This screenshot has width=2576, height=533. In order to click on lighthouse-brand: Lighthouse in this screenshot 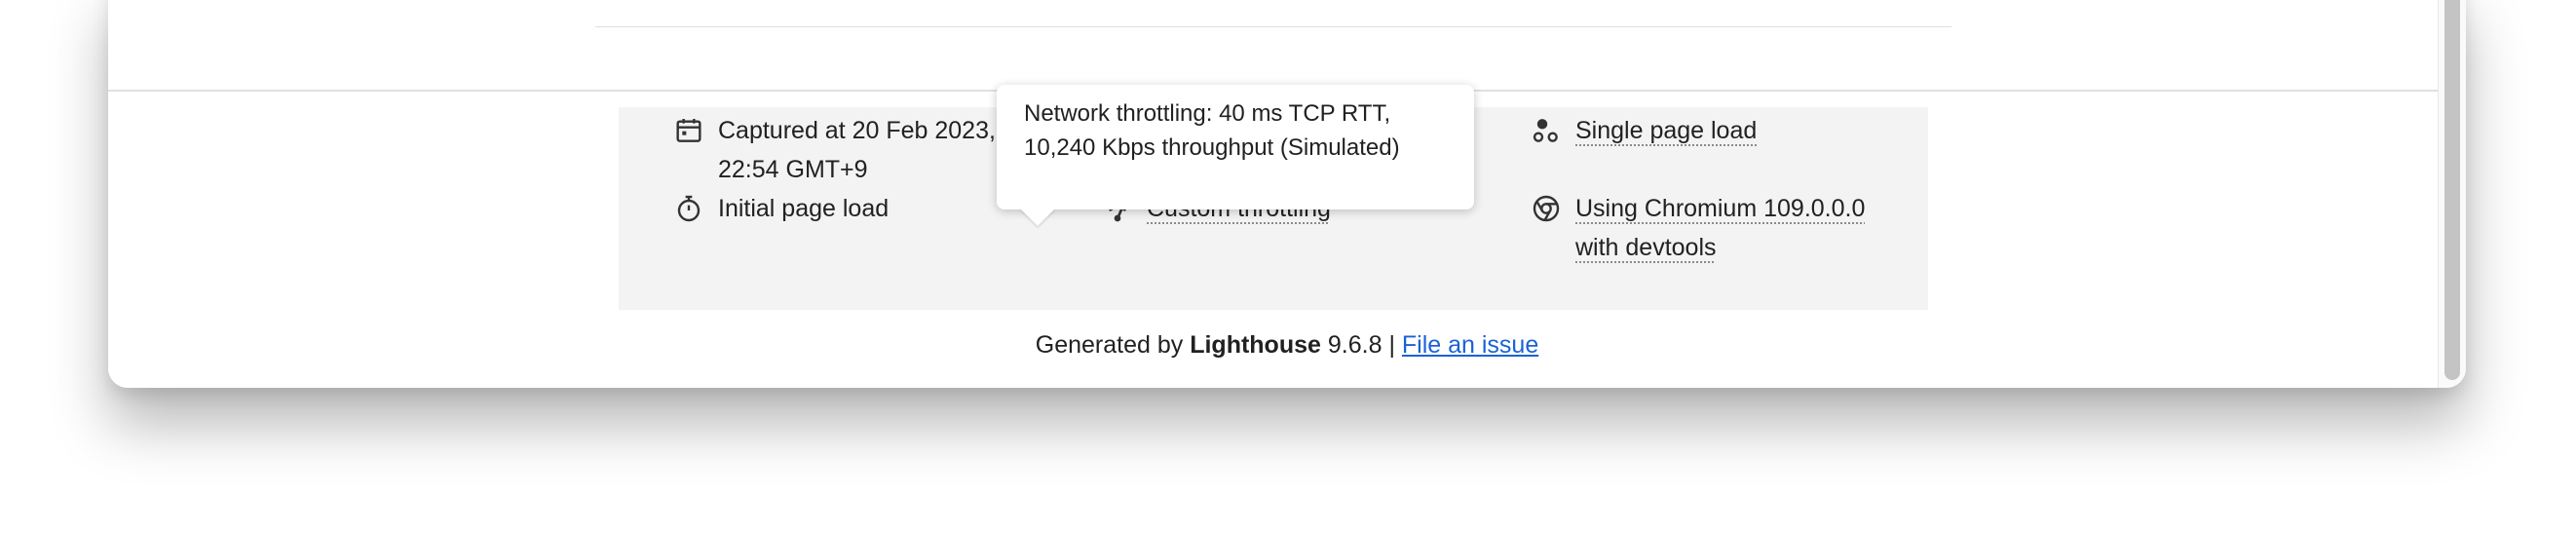, I will do `click(1255, 345)`.